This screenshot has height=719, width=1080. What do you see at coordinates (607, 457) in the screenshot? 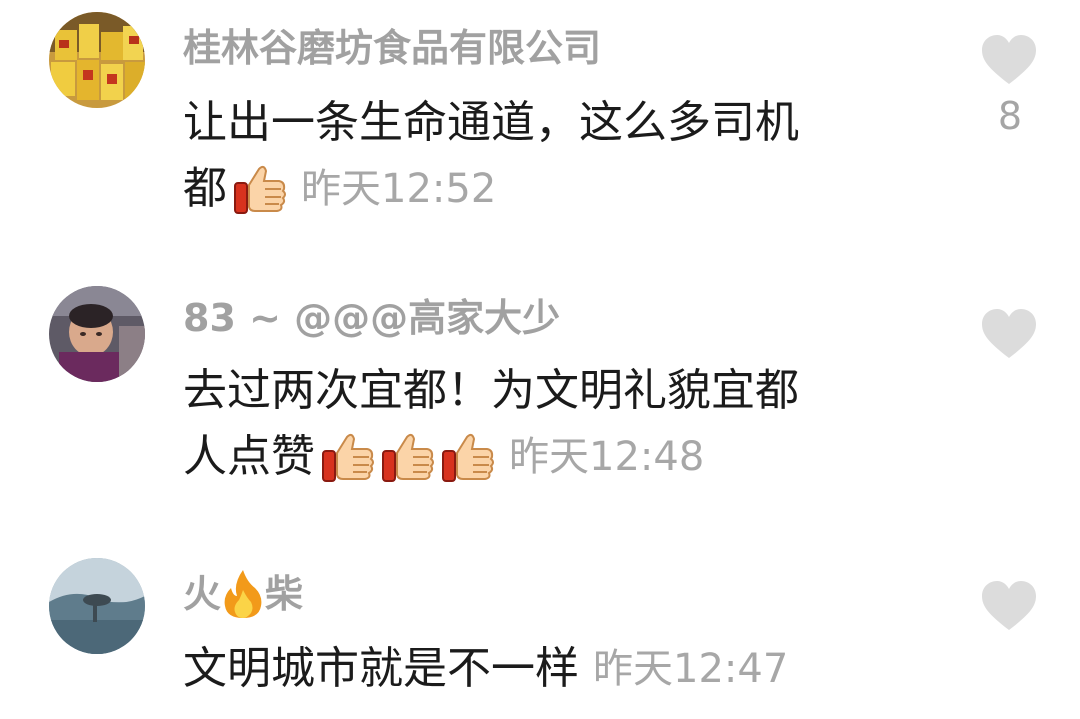
I see `timestamp: 昨天12:48` at bounding box center [607, 457].